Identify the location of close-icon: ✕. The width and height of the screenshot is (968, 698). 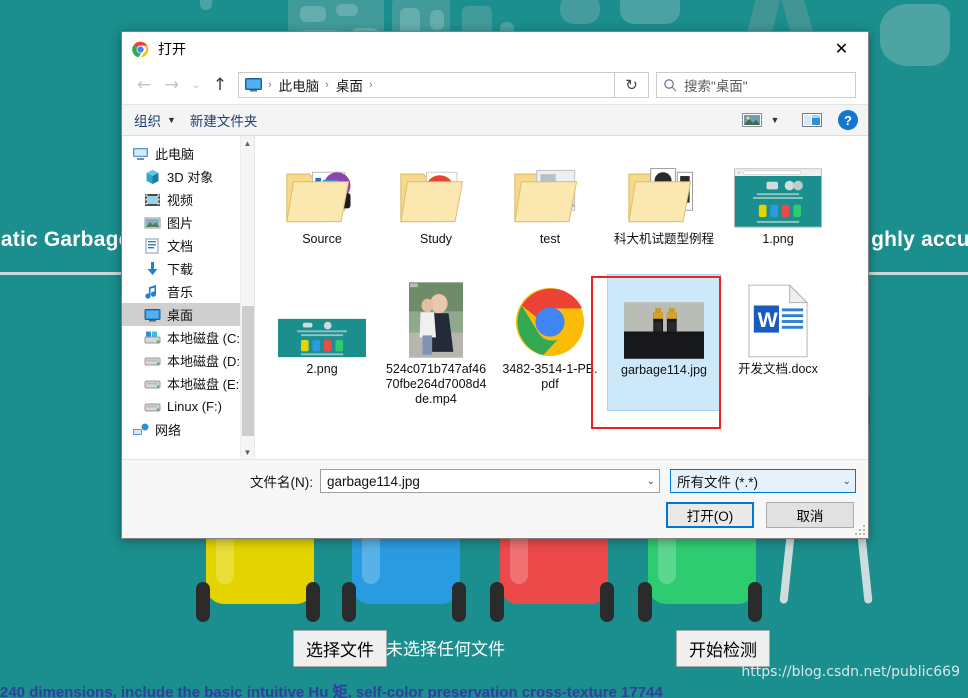
(841, 49).